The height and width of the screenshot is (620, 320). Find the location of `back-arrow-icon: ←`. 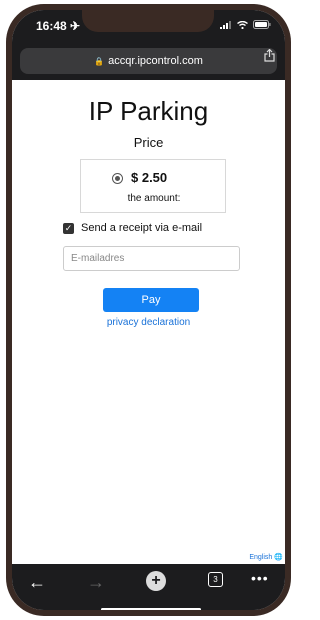

back-arrow-icon: ← is located at coordinates (37, 582).